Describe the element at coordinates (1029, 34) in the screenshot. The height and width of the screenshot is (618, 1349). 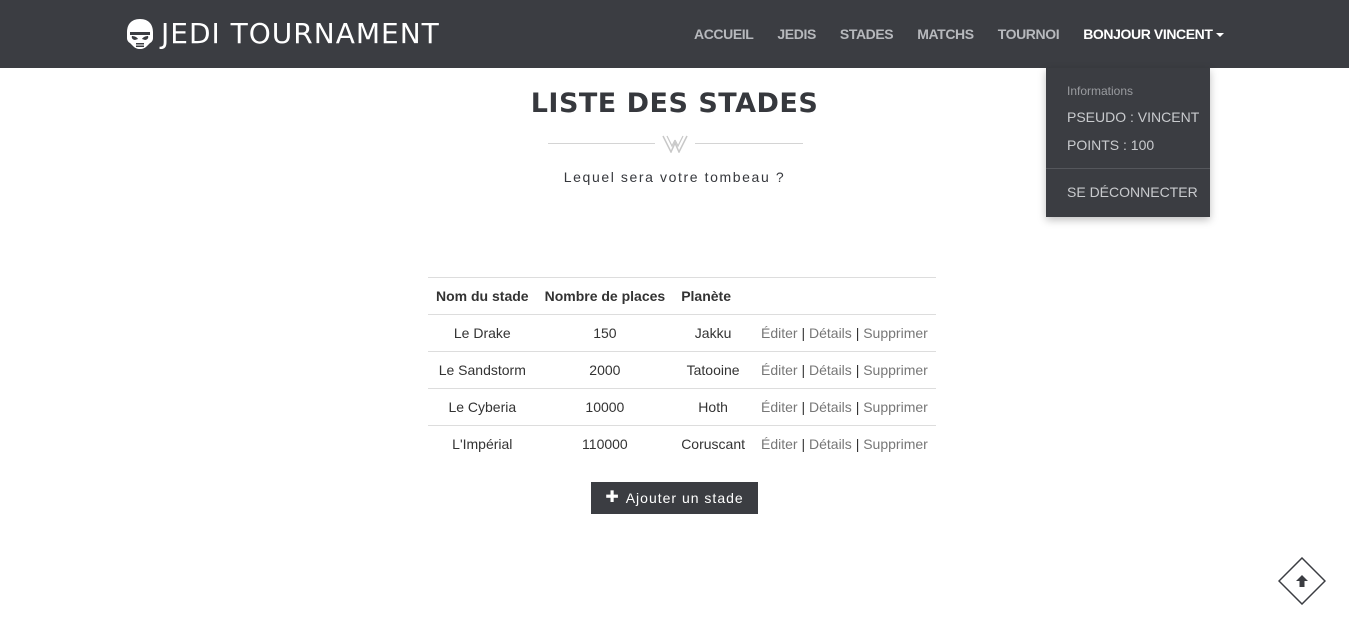
I see `nav-tournoi: TOURNOI` at that location.